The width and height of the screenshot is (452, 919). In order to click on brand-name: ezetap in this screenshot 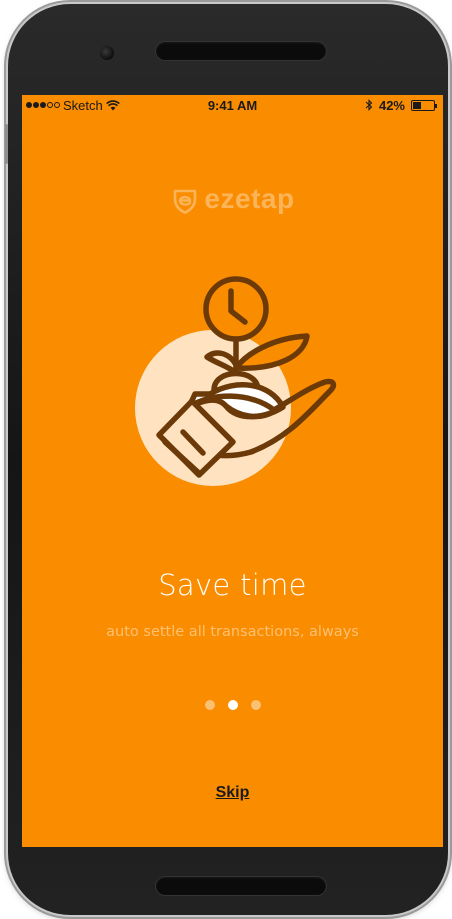, I will do `click(249, 198)`.